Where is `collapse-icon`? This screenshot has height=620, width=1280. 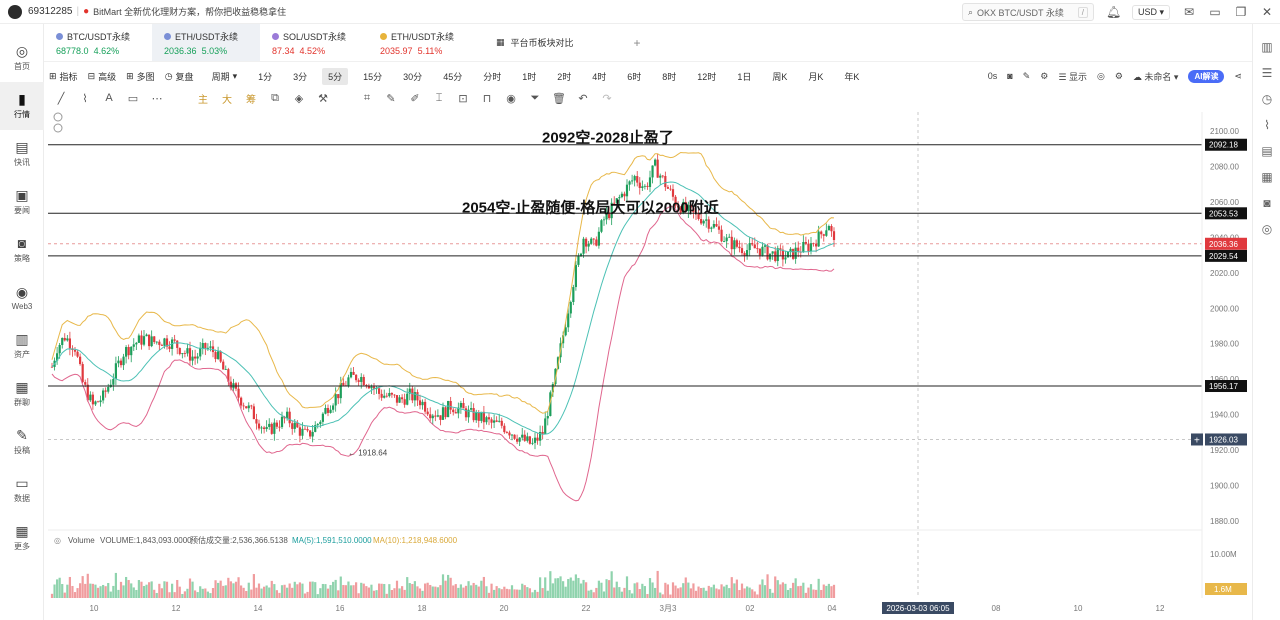 collapse-icon is located at coordinates (58, 117).